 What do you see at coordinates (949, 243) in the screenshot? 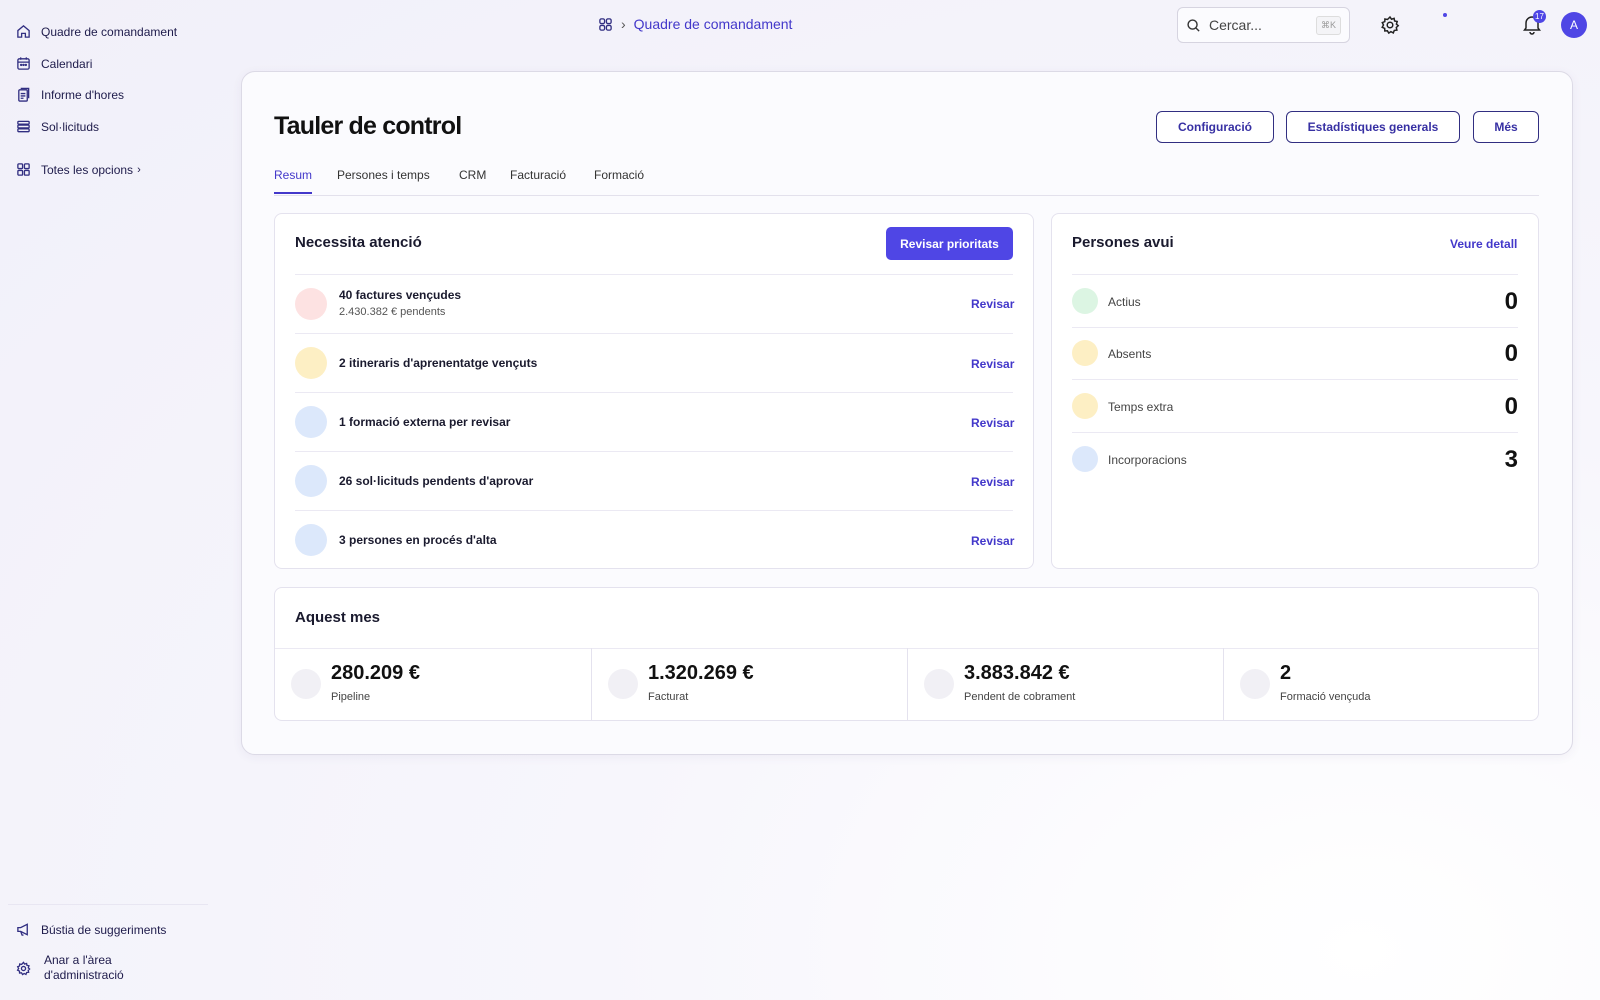
I see `review-priorities-button: Revisar prioritats` at bounding box center [949, 243].